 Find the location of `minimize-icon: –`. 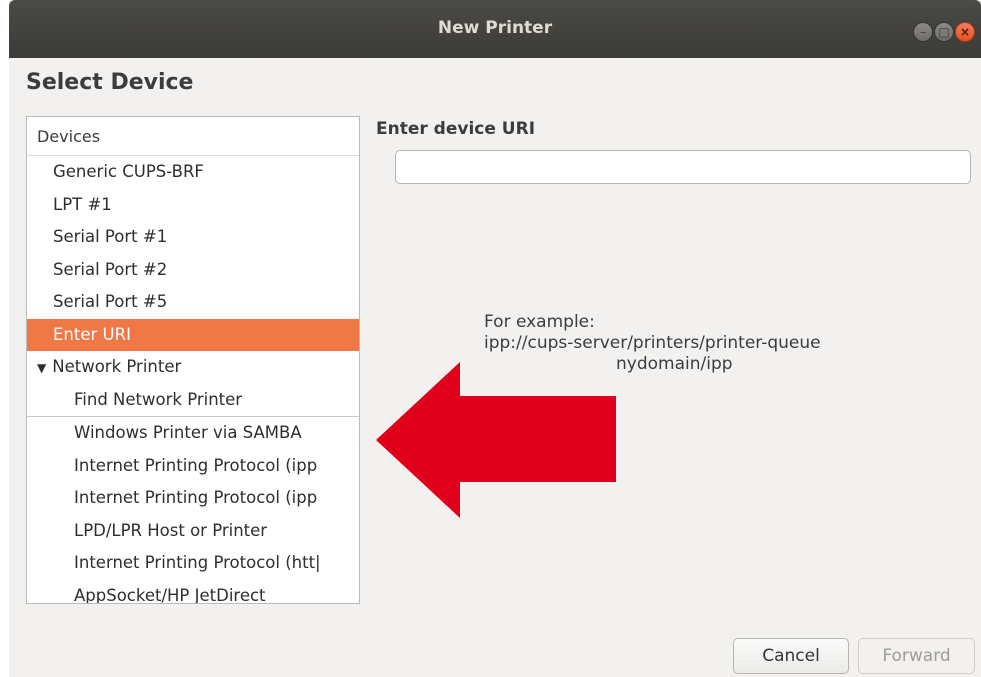

minimize-icon: – is located at coordinates (923, 32).